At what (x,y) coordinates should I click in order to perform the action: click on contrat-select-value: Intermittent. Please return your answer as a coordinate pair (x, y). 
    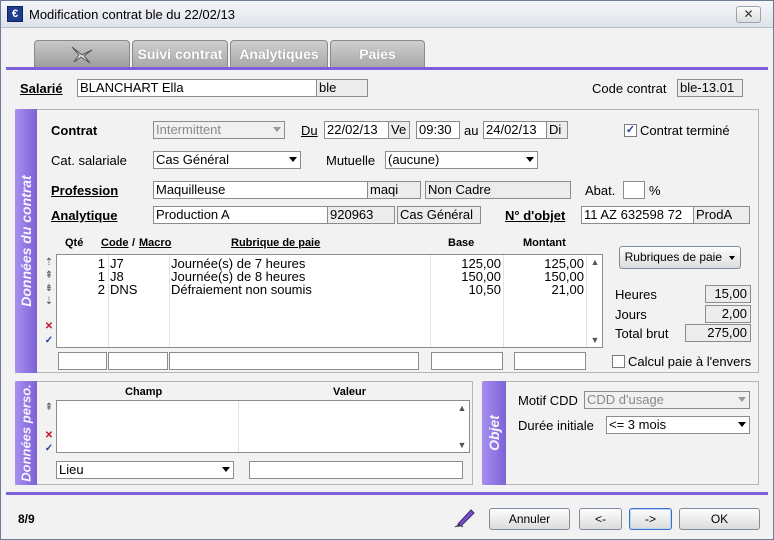
    Looking at the image, I should click on (189, 129).